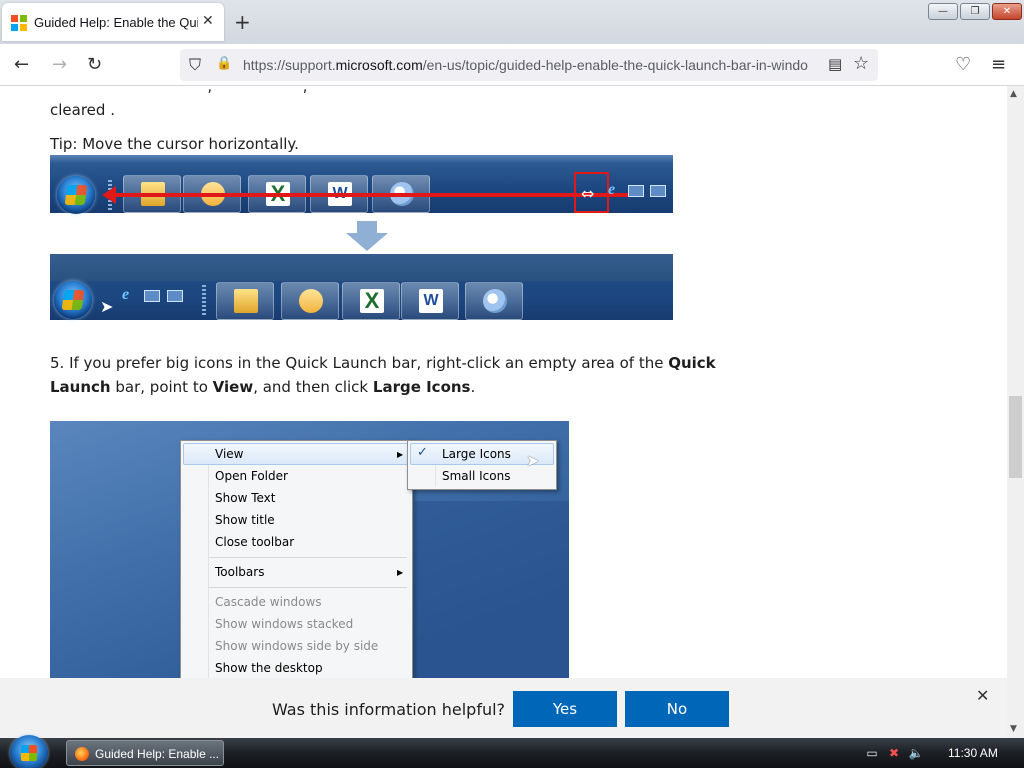 This screenshot has width=1024, height=768. Describe the element at coordinates (327, 102) in the screenshot. I see `article-paragraph-partial: , , cleared .` at that location.